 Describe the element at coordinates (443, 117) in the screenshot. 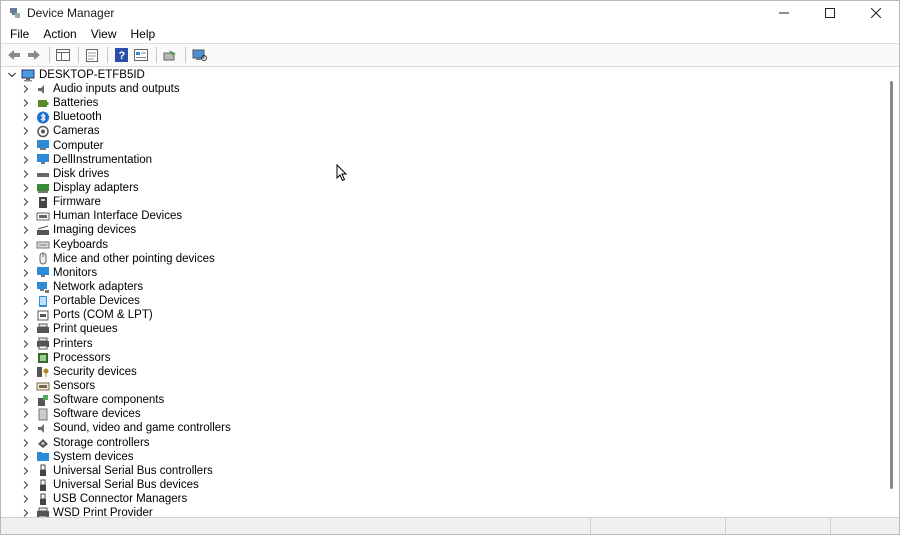

I see `tree-item: Bluetooth` at that location.